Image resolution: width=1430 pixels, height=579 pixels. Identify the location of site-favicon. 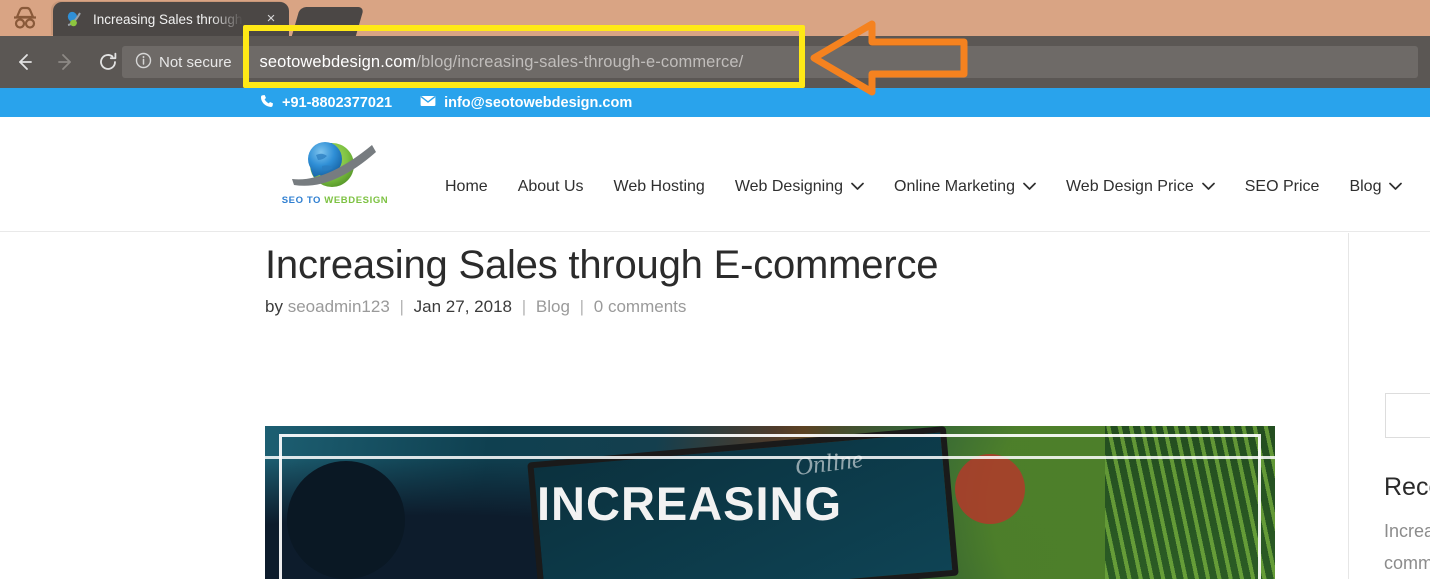
(74, 19).